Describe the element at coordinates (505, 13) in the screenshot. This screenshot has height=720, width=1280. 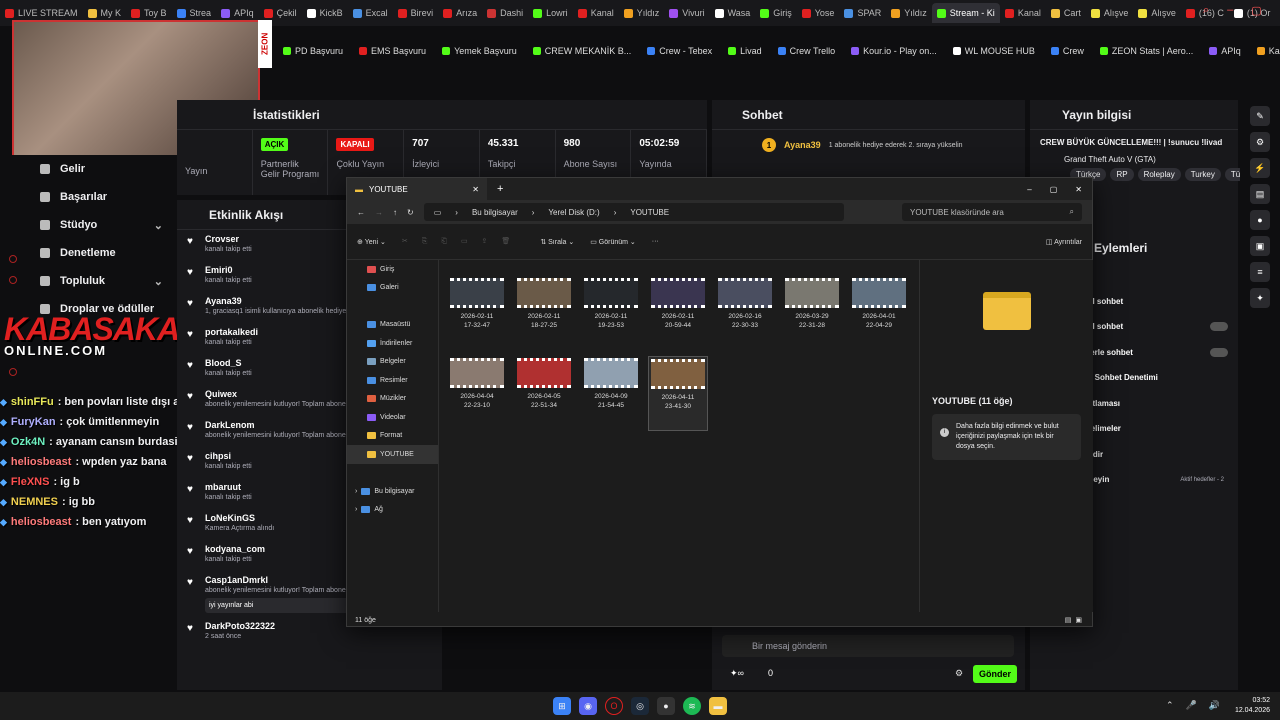
I see `browser-tab: Dashi` at that location.